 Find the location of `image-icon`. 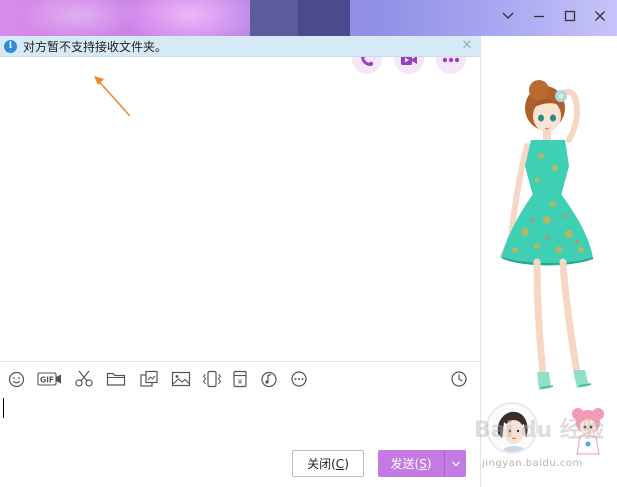

image-icon is located at coordinates (181, 379).